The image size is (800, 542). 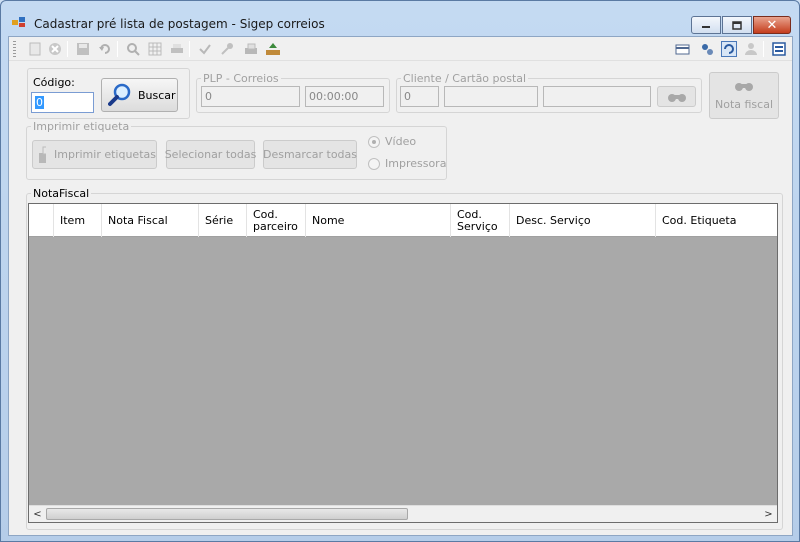 I want to click on edit-icon, so click(x=35, y=49).